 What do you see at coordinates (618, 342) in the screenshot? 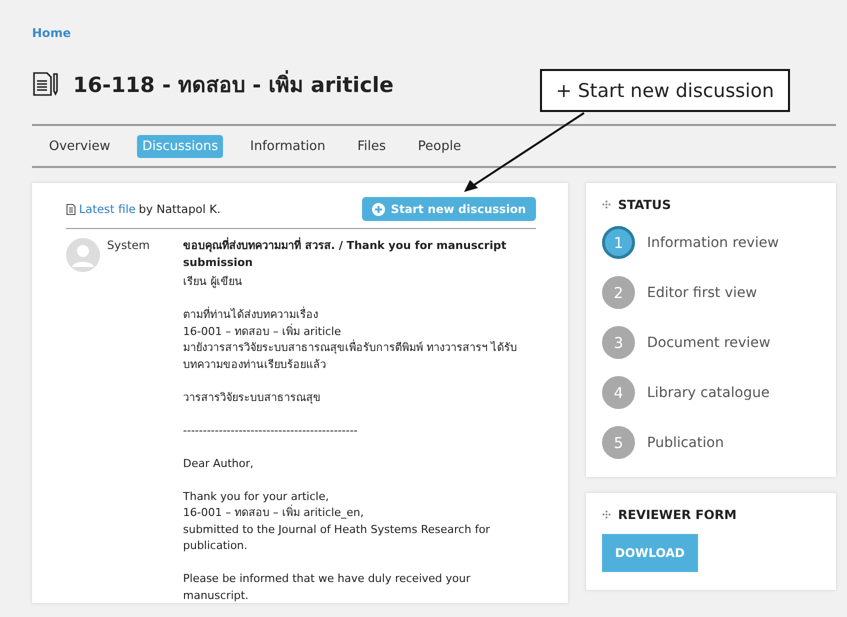
I see `step-number: 3` at bounding box center [618, 342].